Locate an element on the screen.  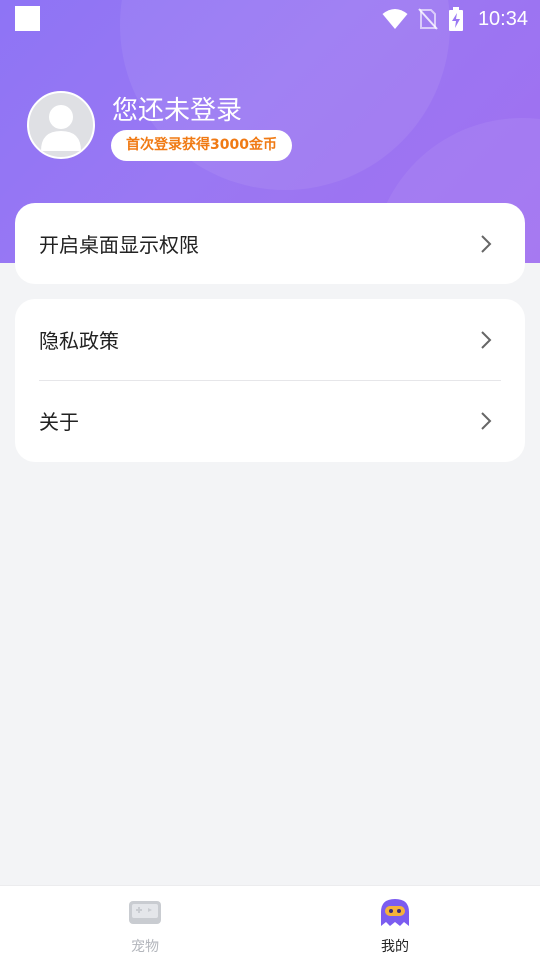
menu-item-label: 隐私政策 is located at coordinates (79, 341).